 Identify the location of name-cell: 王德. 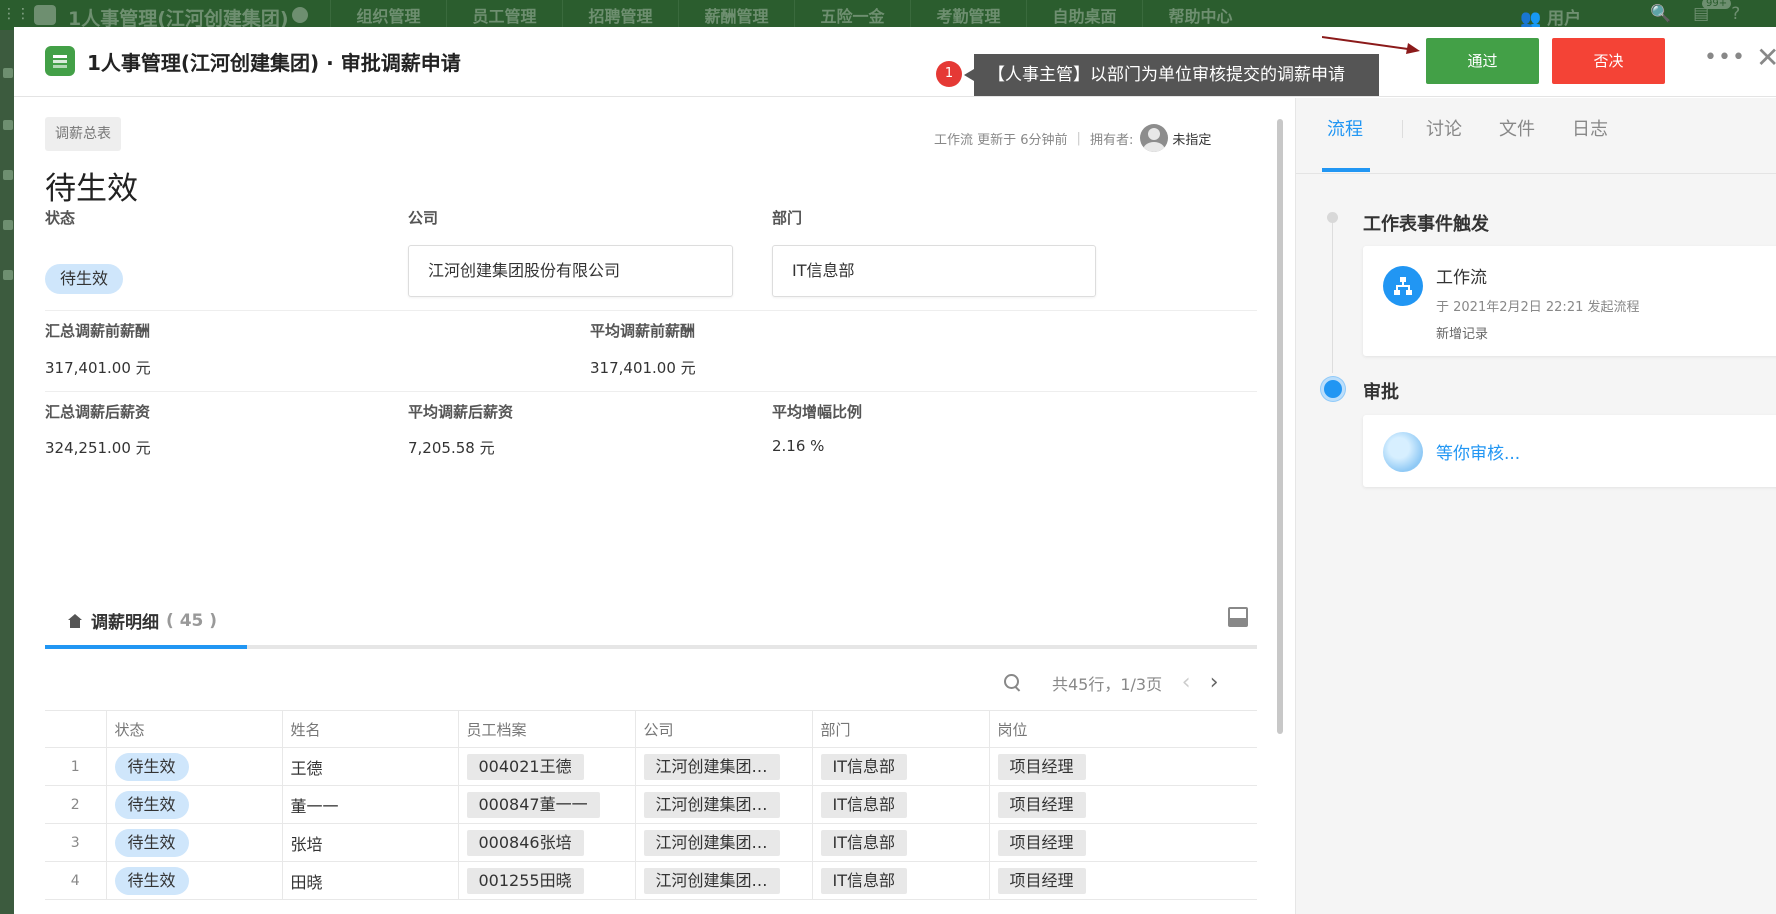
(369, 766).